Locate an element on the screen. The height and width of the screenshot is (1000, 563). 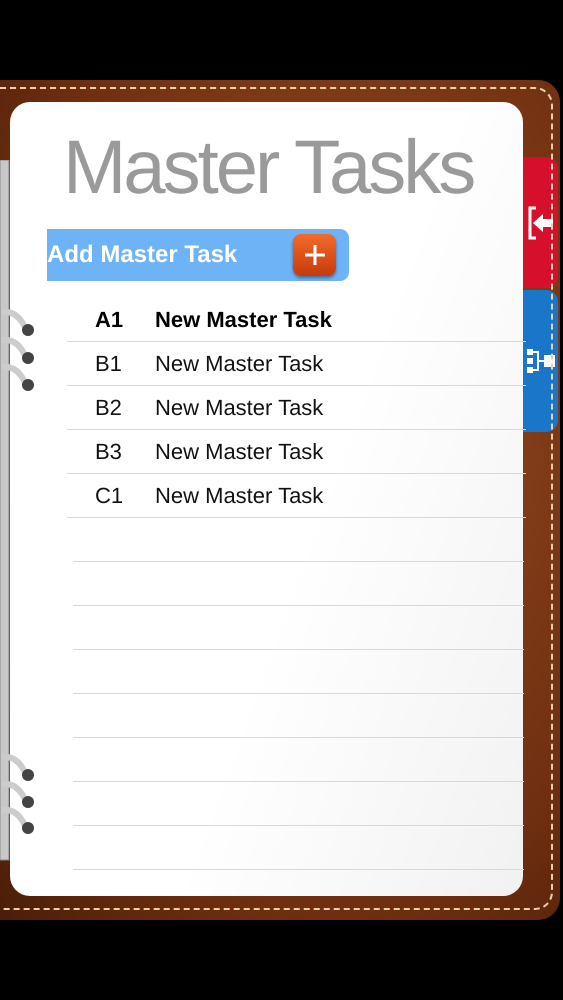
task-code: C1 is located at coordinates (109, 495).